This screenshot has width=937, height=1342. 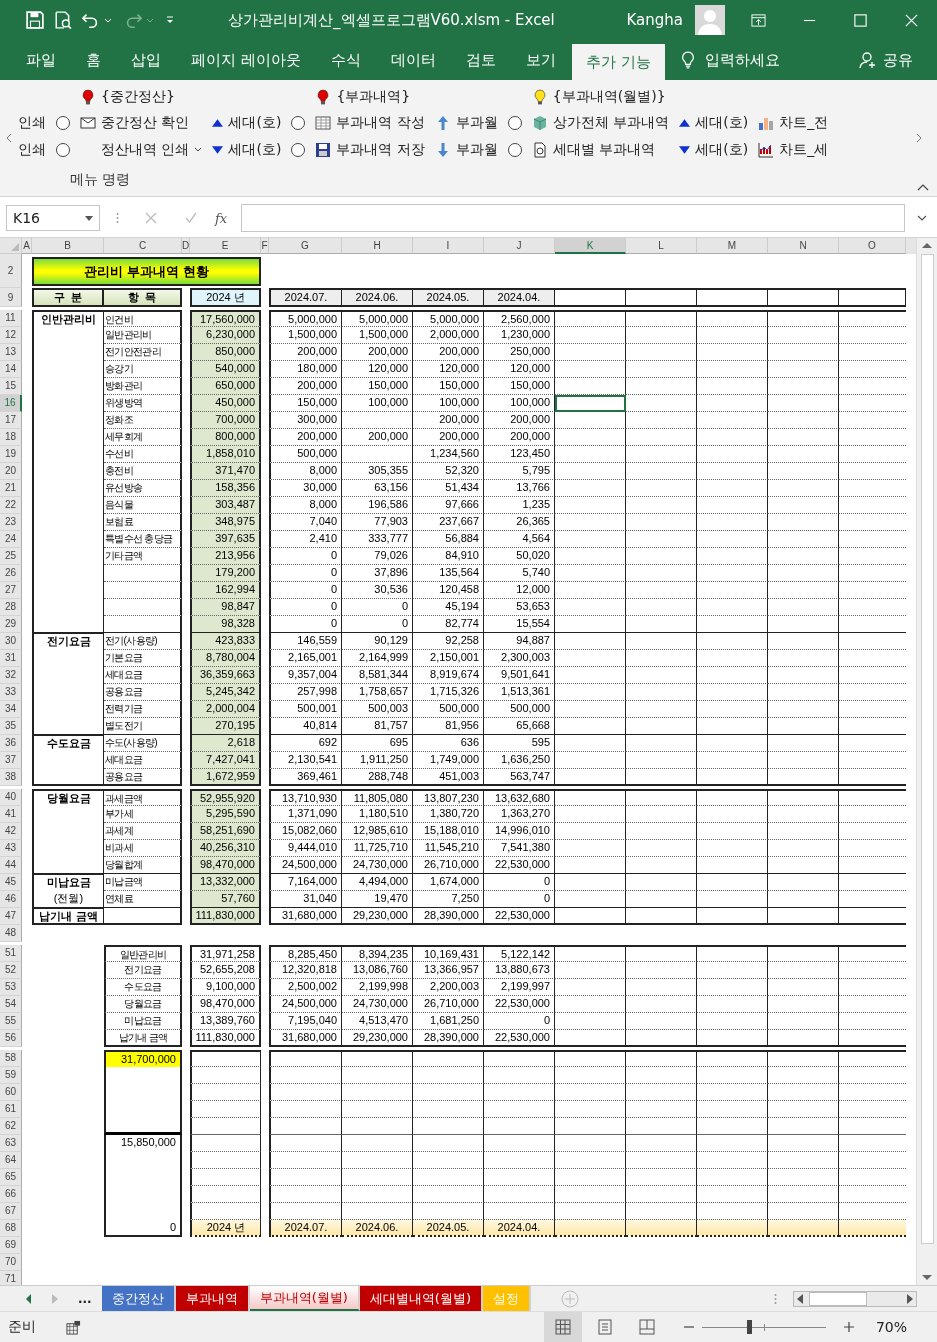 What do you see at coordinates (872, 246) in the screenshot?
I see `column-header: O` at bounding box center [872, 246].